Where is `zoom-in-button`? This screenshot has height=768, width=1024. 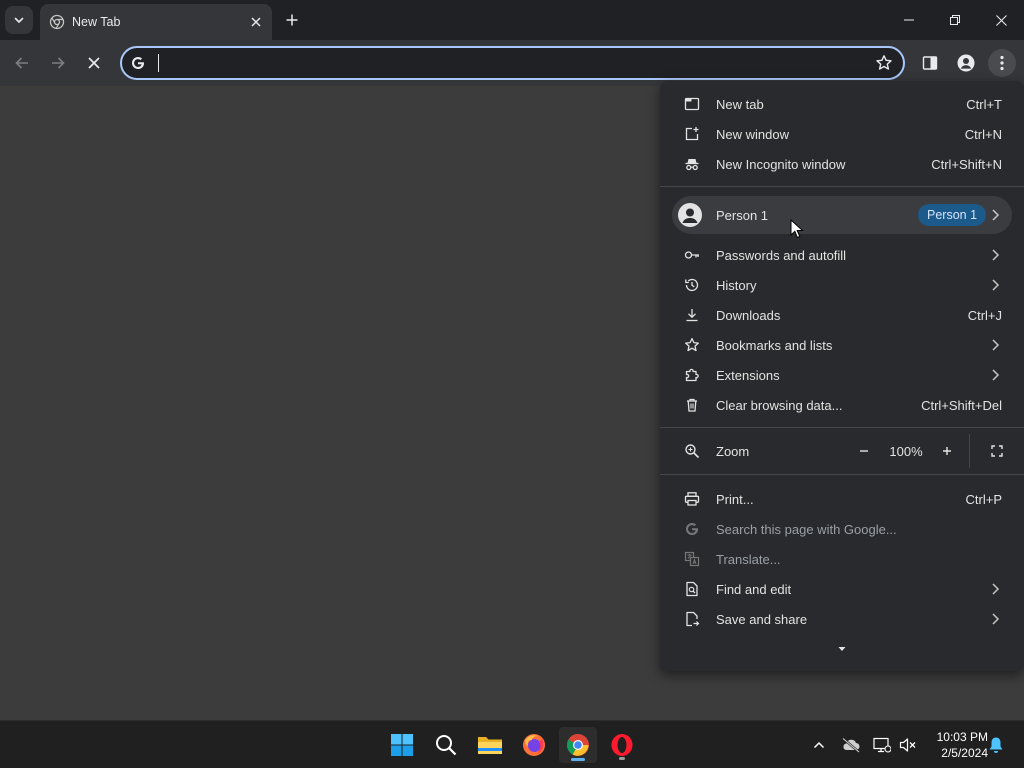
zoom-in-button is located at coordinates (947, 451).